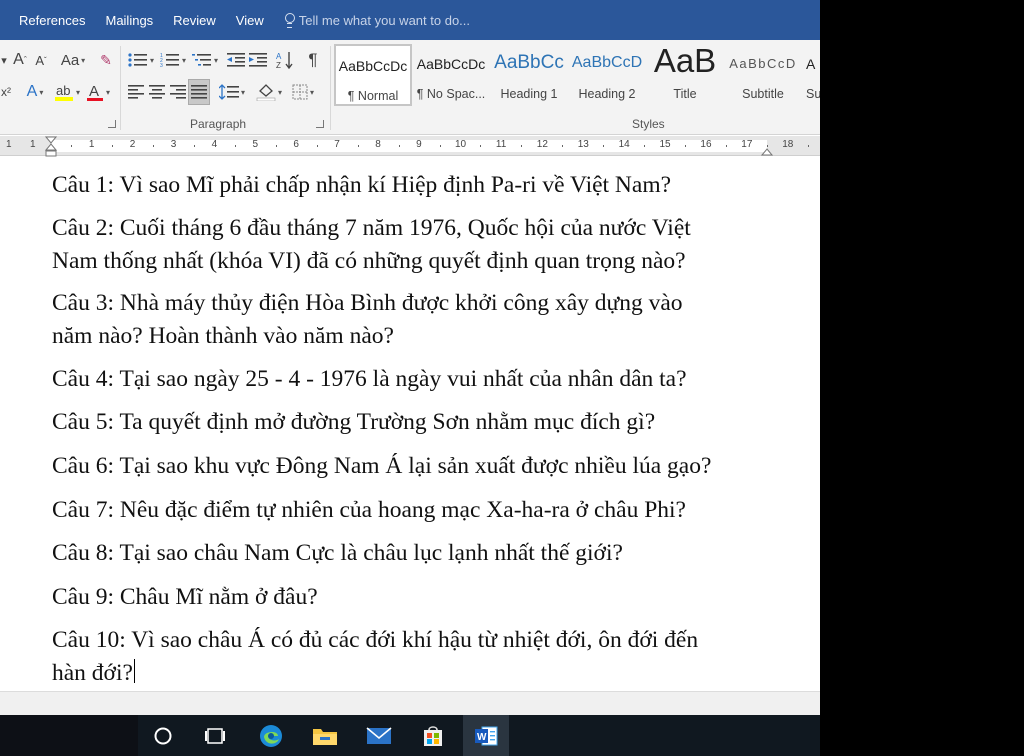 This screenshot has width=1024, height=756. Describe the element at coordinates (223, 336) in the screenshot. I see `question-line: năm nào? Hoàn thành vào năm nào?` at that location.